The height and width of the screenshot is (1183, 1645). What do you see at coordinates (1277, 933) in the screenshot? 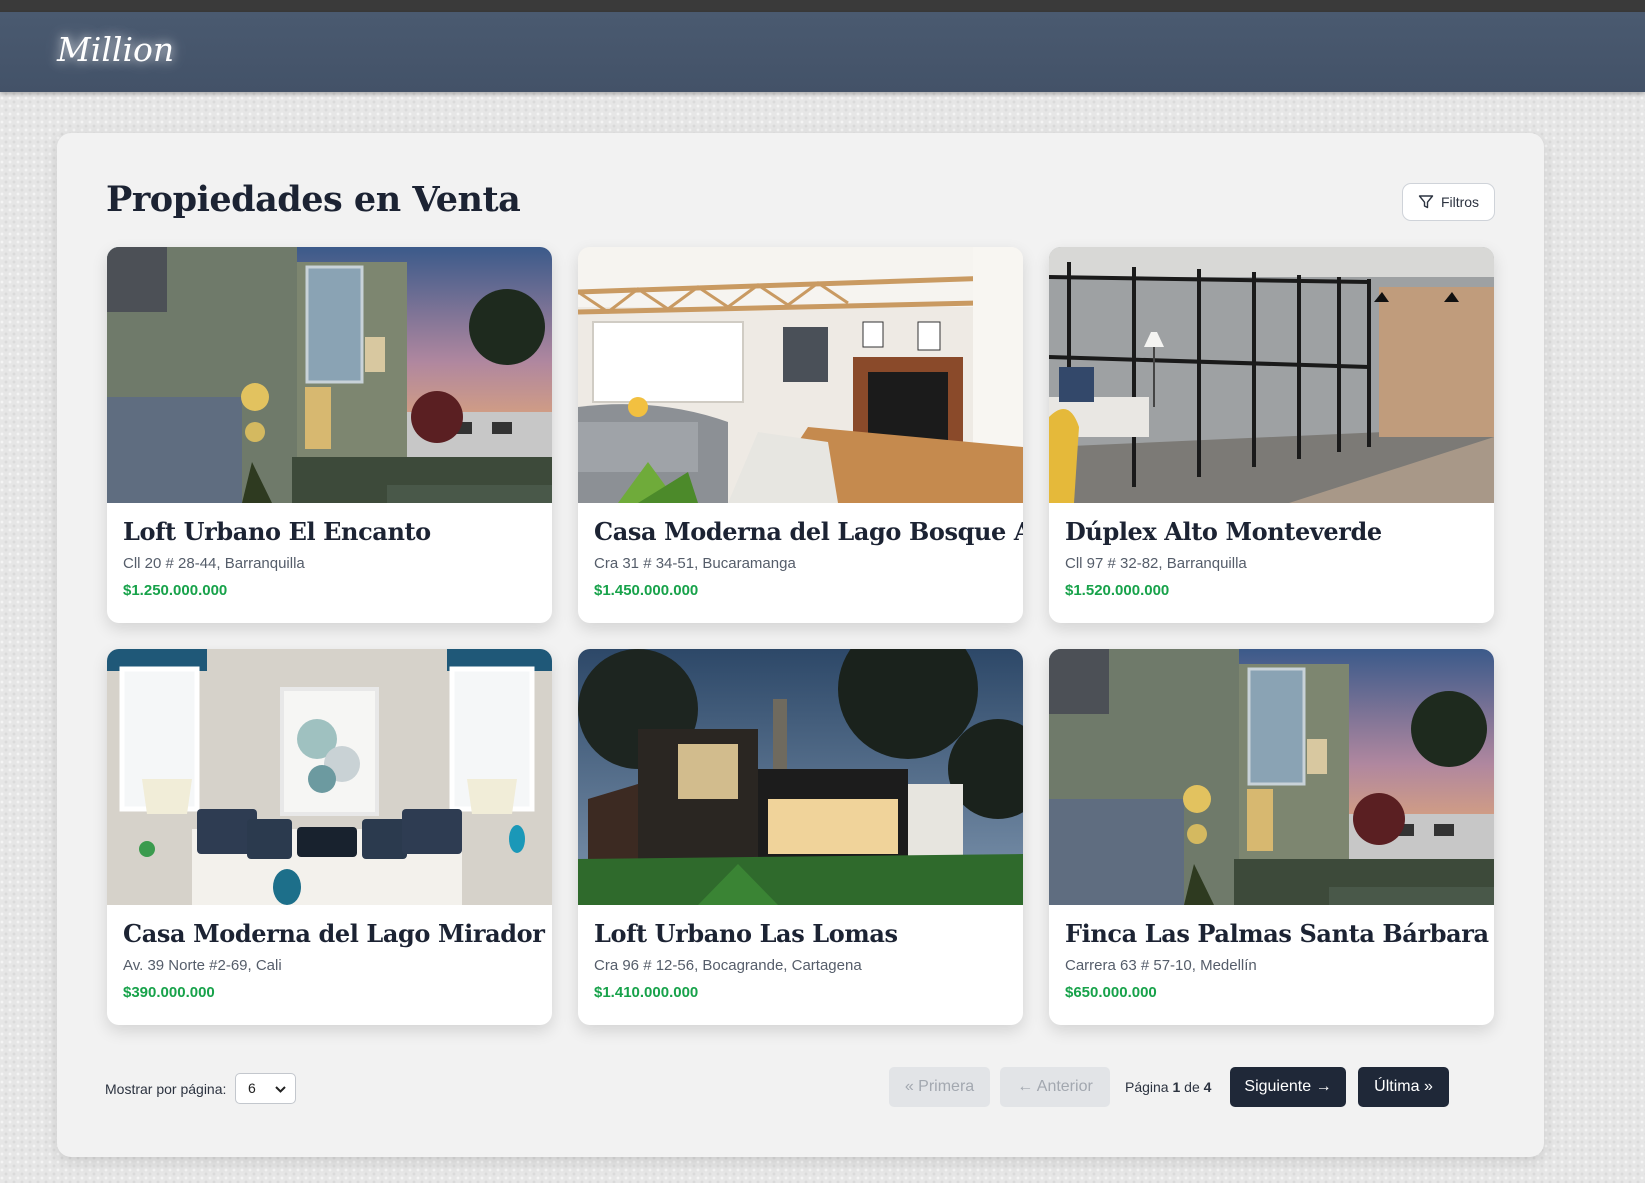
I see `property-title: Finca Las Palmas Santa Bárbara` at bounding box center [1277, 933].